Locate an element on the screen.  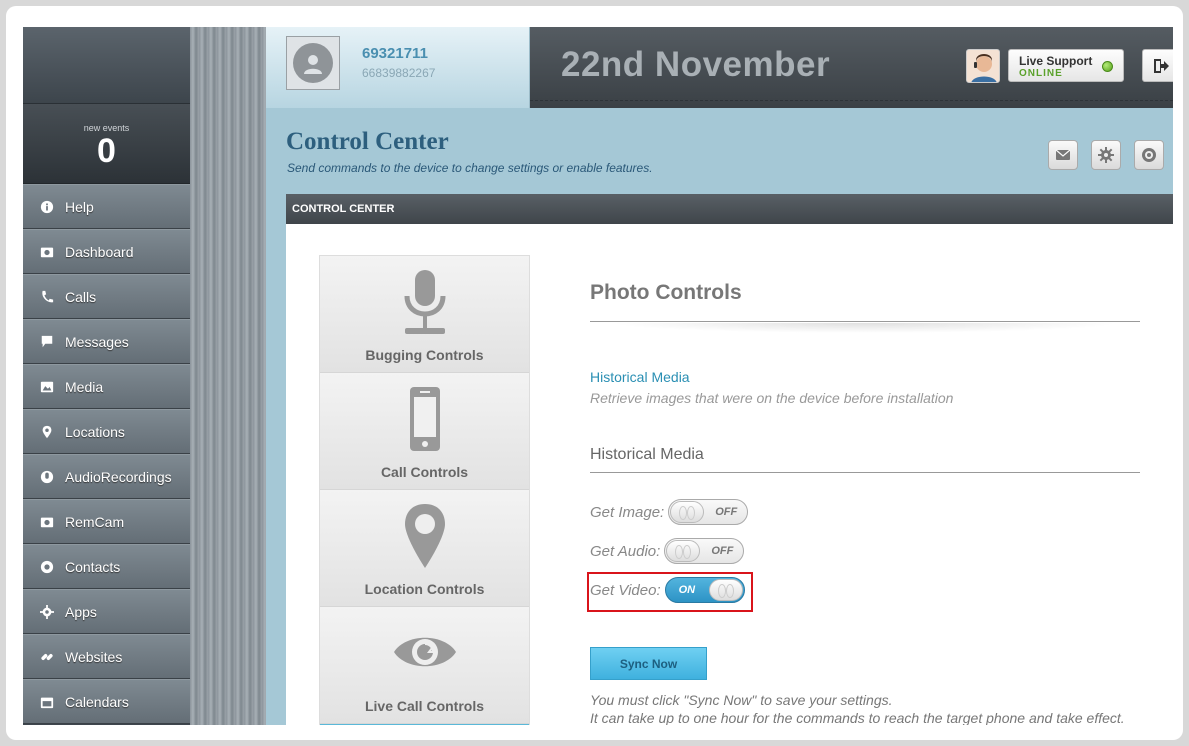
get-audio-row: Get Audio: OFF is located at coordinates (667, 551).